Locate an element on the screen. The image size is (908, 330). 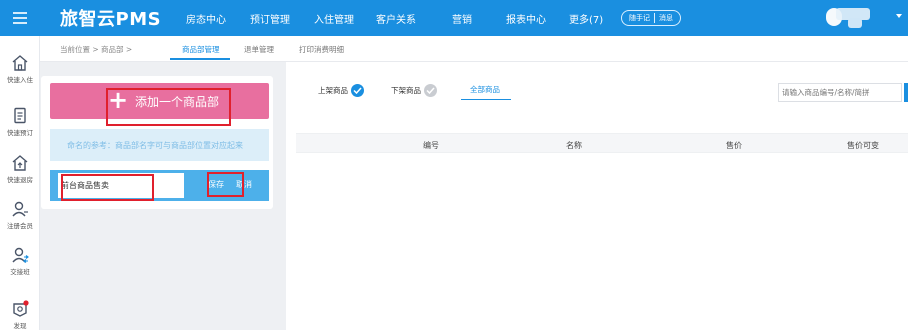
nav-report-center: 报表中心 is located at coordinates (526, 18).